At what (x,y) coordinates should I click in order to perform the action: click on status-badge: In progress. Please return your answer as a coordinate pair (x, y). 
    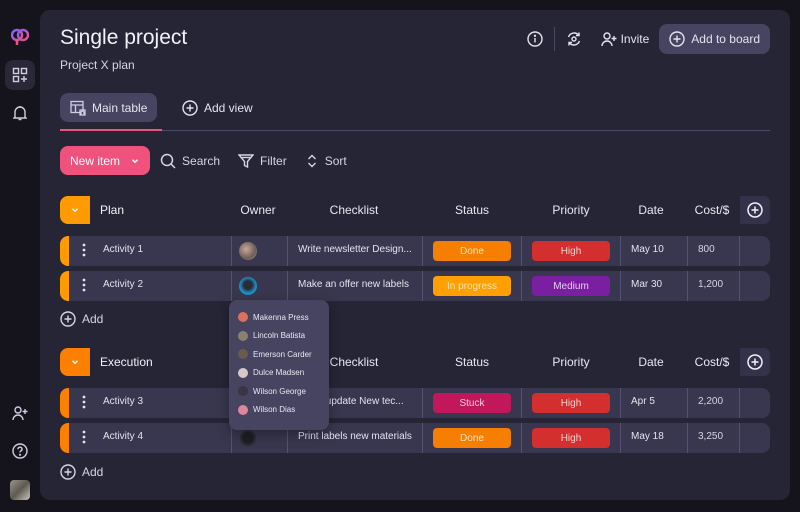
    Looking at the image, I should click on (472, 286).